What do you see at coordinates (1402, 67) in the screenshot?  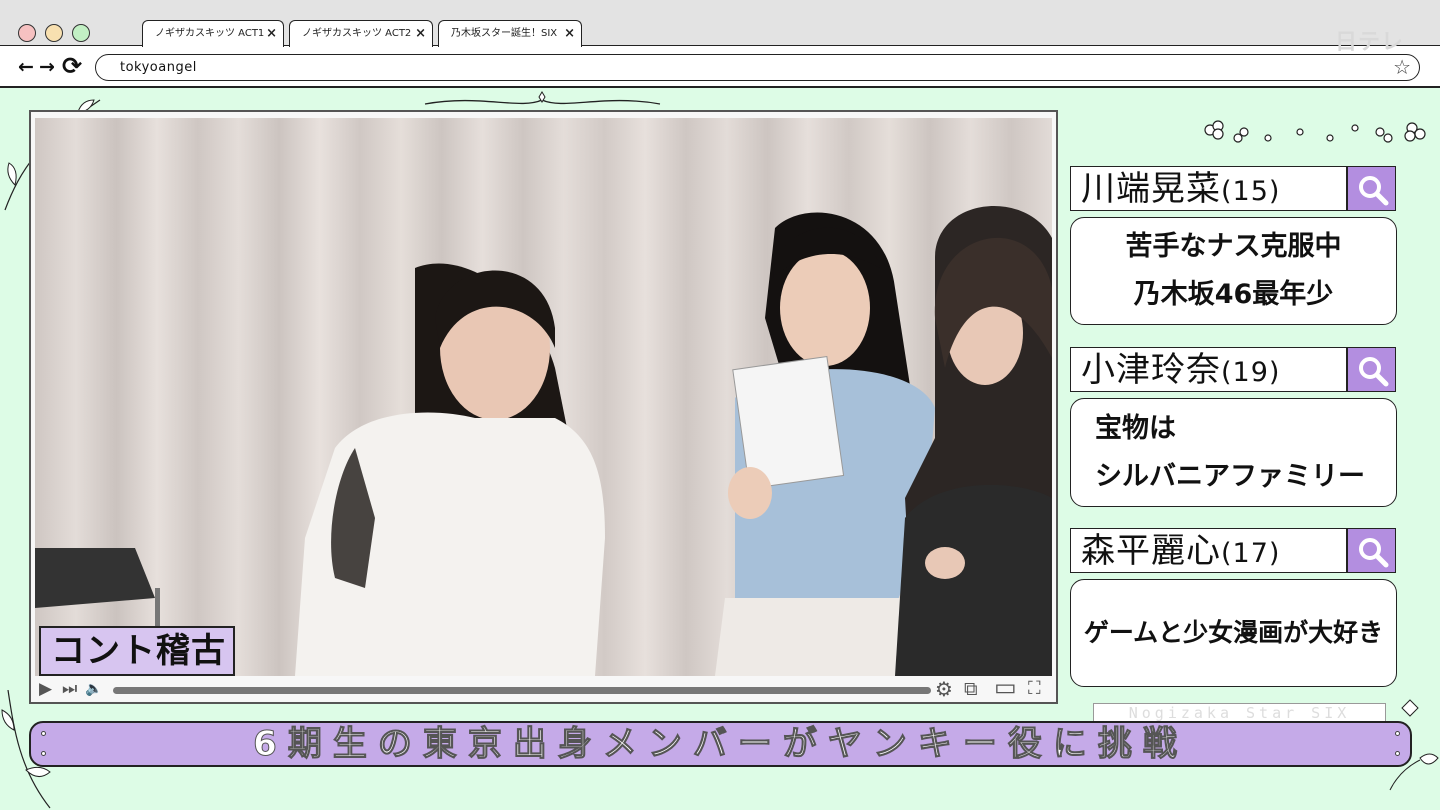 I see `bookmark-star-icon: ☆` at bounding box center [1402, 67].